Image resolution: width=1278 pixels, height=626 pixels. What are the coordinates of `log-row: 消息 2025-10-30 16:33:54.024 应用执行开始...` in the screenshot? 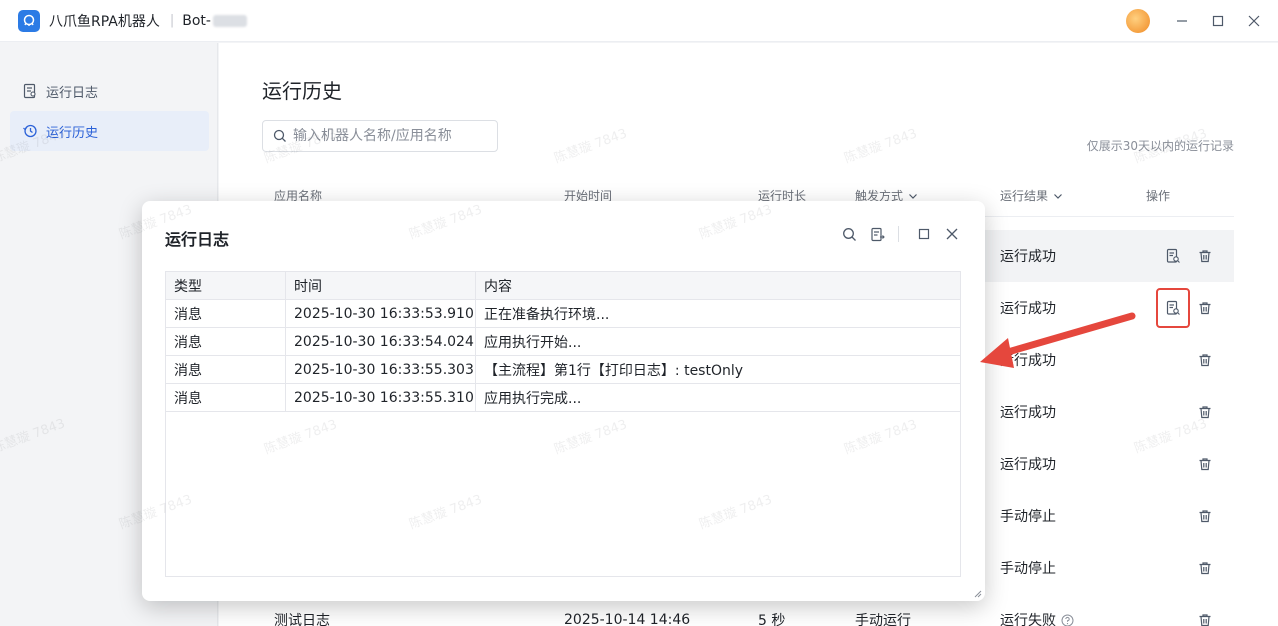 It's located at (563, 342).